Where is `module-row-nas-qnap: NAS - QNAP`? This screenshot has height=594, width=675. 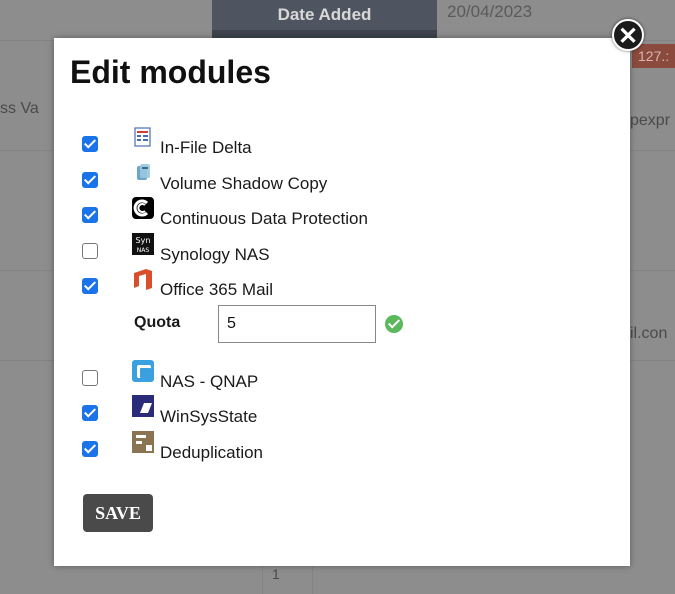 module-row-nas-qnap: NAS - QNAP is located at coordinates (342, 377).